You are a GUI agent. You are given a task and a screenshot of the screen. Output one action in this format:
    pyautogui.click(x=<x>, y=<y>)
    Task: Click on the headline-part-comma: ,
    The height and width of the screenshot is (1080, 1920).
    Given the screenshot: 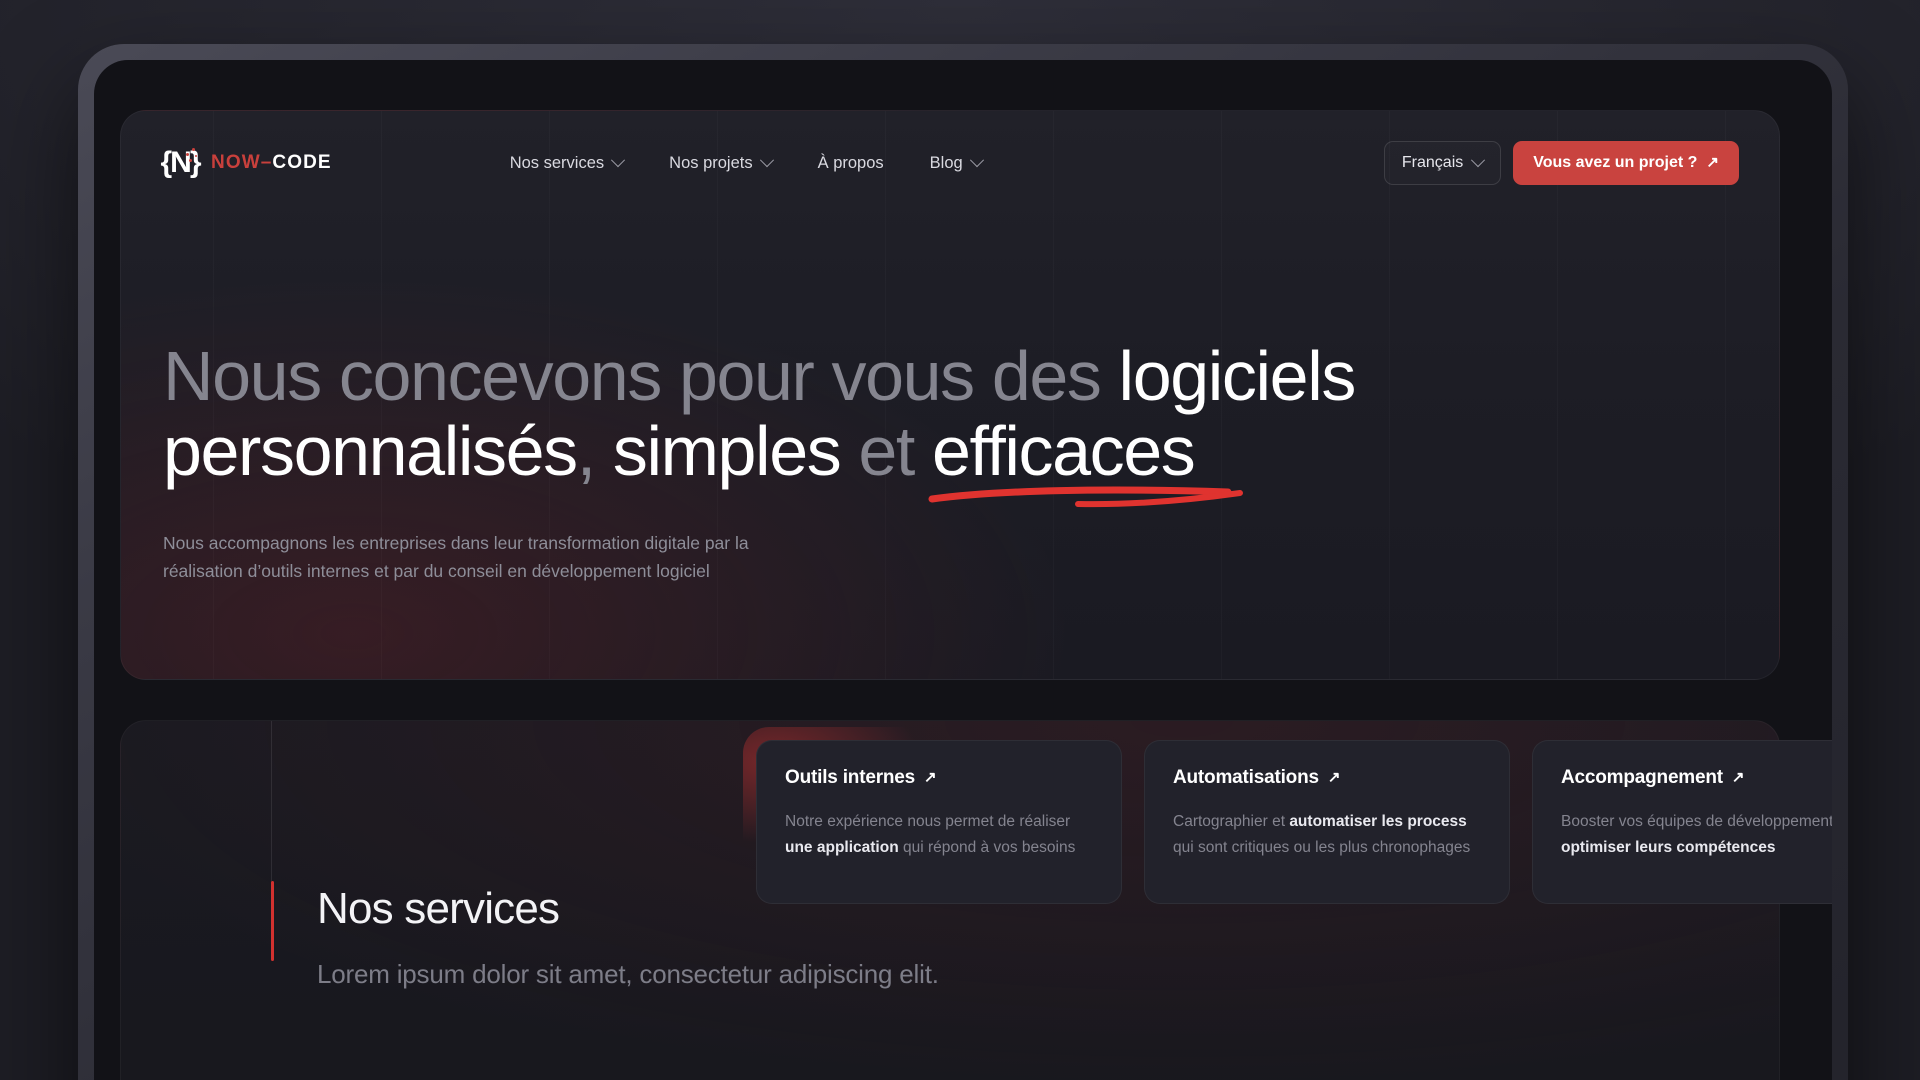 What is the action you would take?
    pyautogui.click(x=586, y=450)
    